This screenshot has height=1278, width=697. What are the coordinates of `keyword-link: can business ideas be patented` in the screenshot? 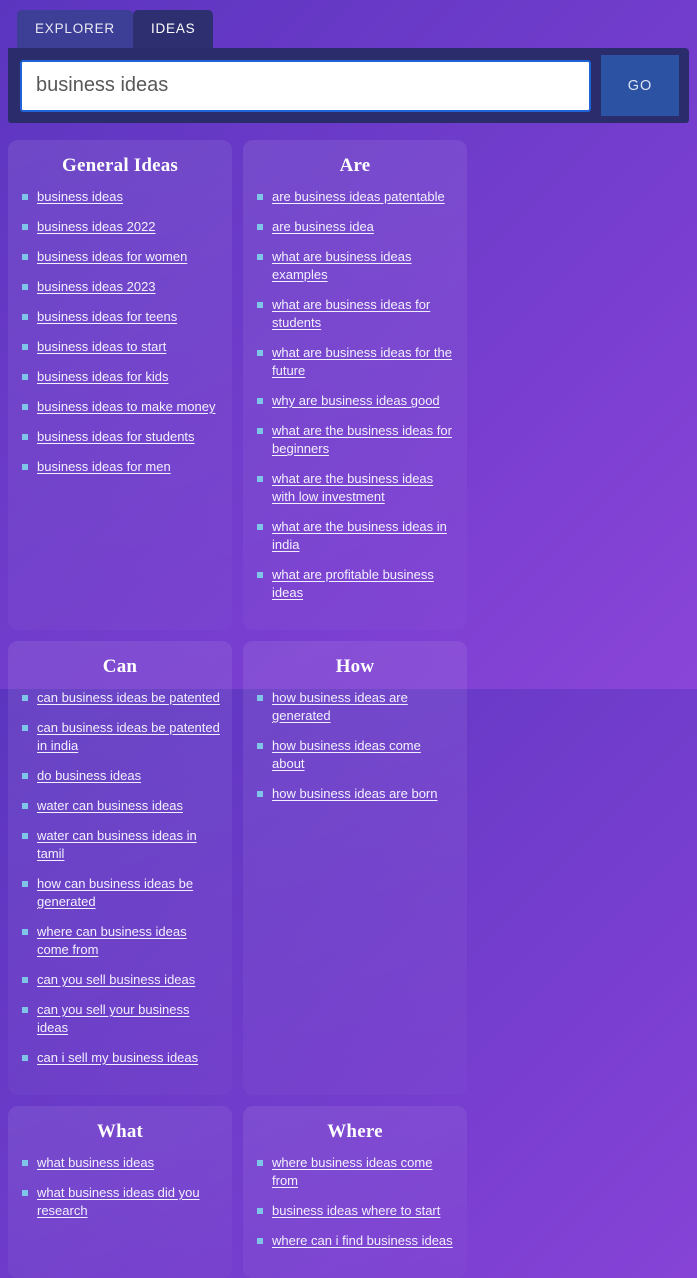 It's located at (128, 697).